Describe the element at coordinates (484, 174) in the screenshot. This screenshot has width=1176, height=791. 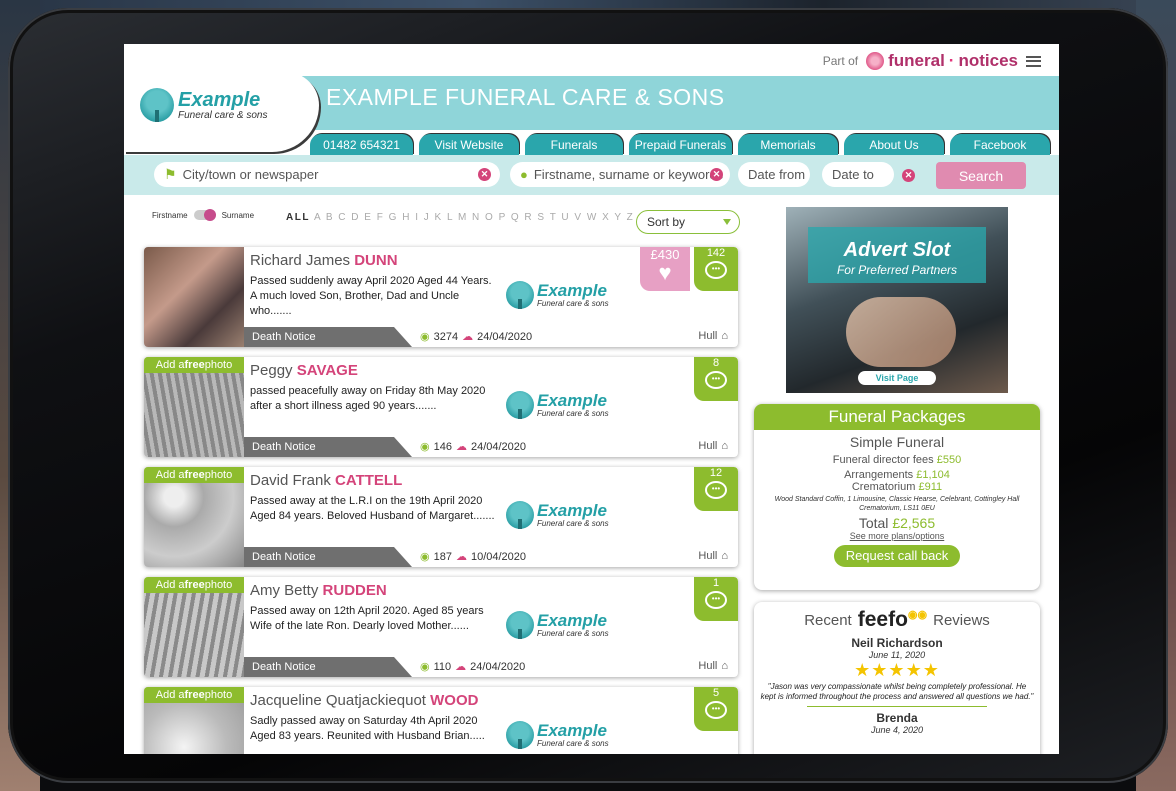
I see `clear-location-icon: ✕` at that location.